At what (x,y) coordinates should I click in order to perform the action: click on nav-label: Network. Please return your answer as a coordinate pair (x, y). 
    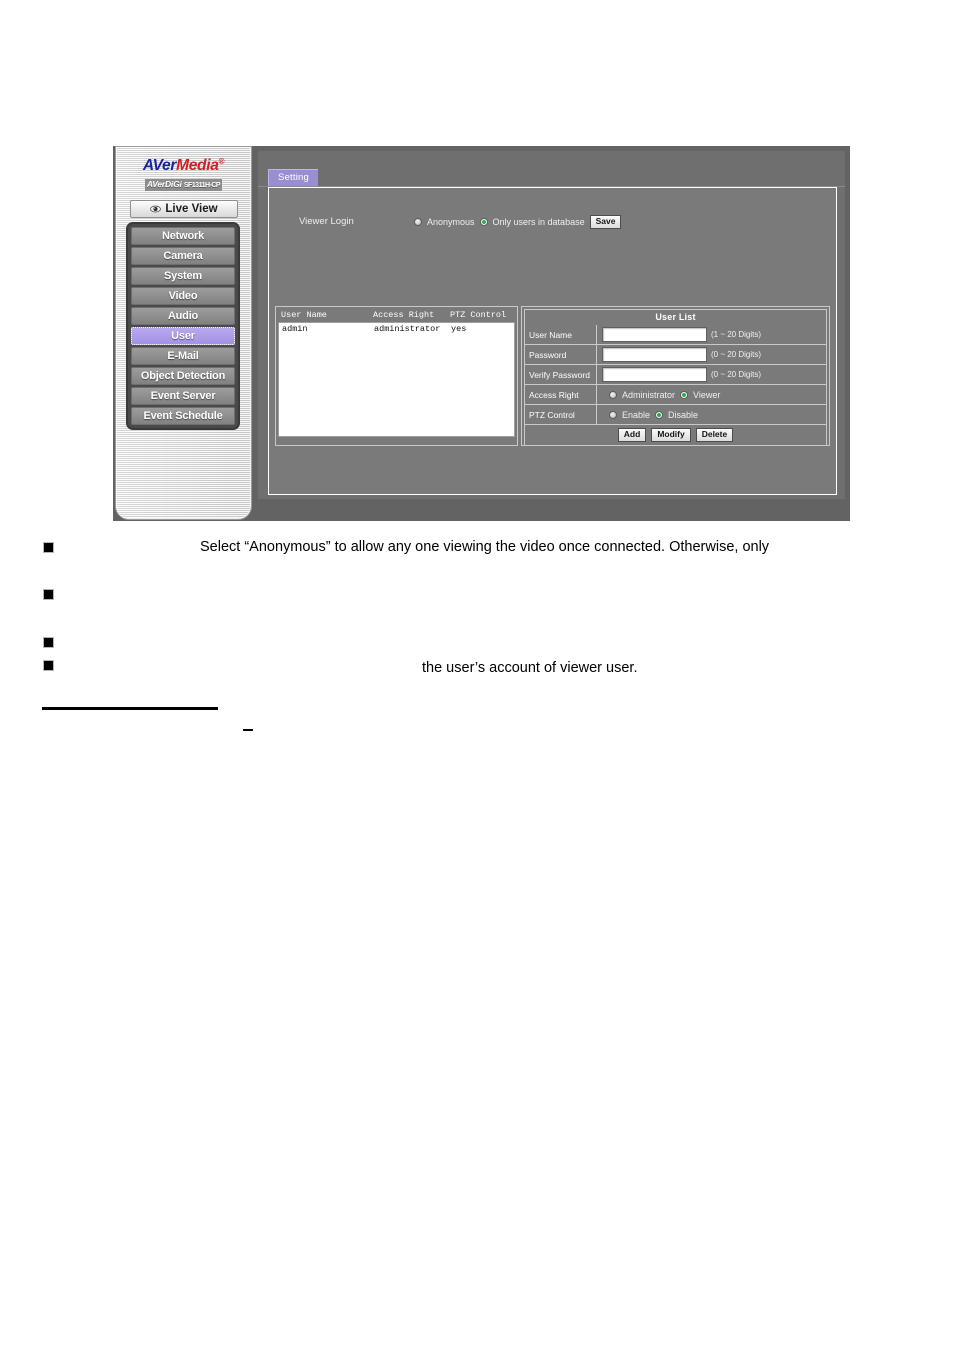
    Looking at the image, I should click on (183, 236).